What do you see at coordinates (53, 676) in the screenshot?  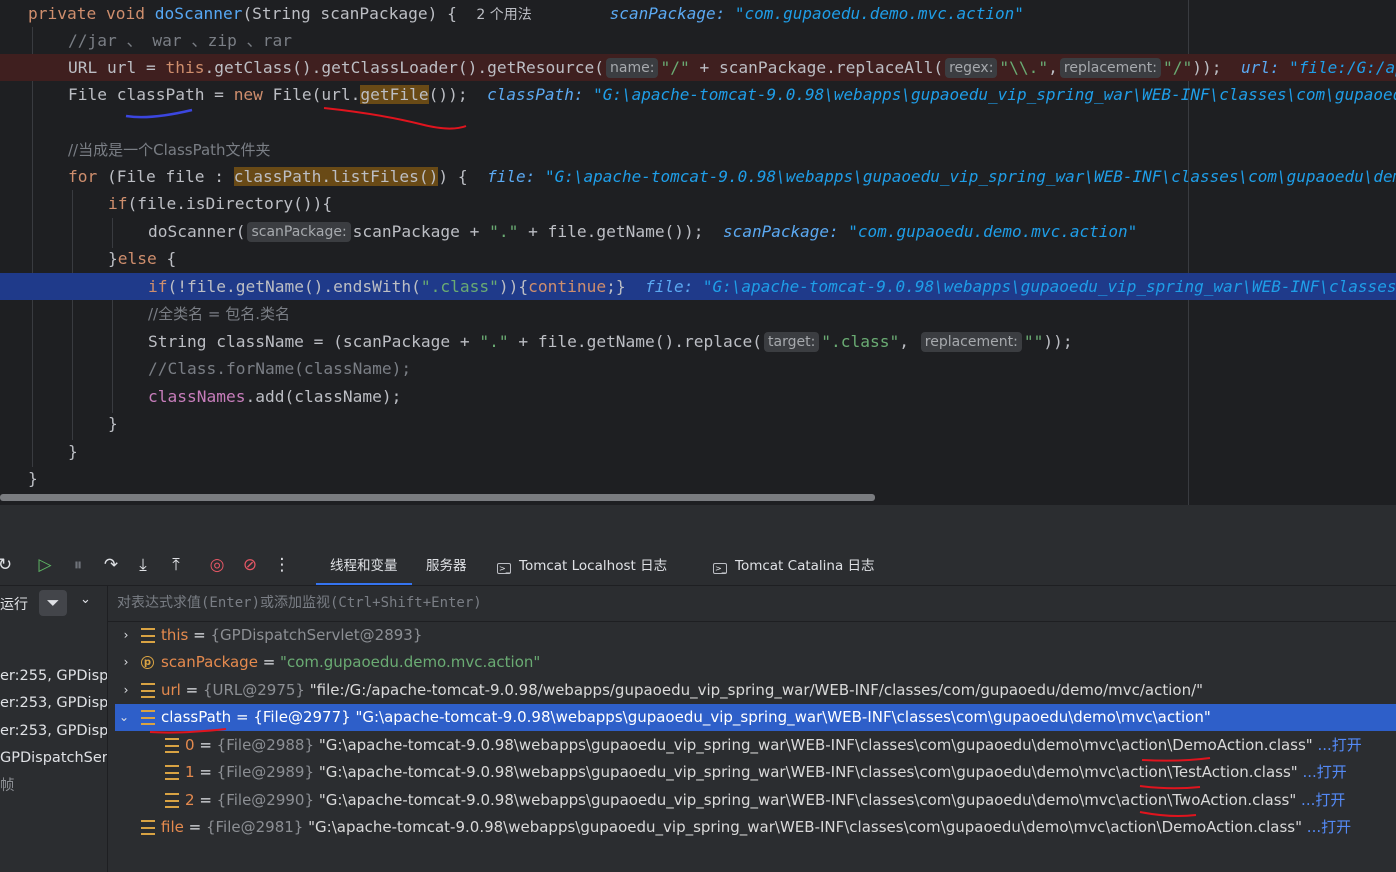 I see `frame-item: er:255, GPDispatchServlet` at bounding box center [53, 676].